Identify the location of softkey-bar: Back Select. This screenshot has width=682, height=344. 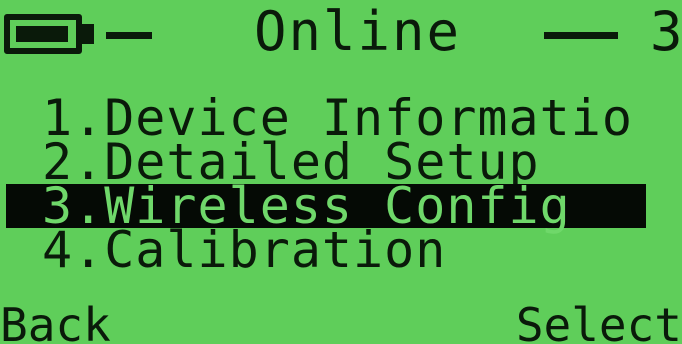
(341, 322).